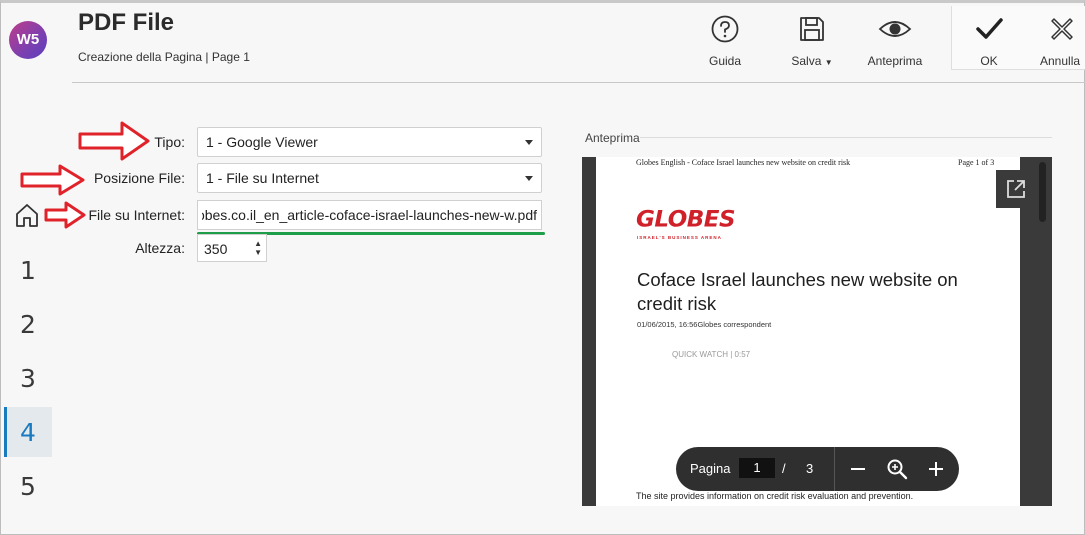 The width and height of the screenshot is (1085, 535). I want to click on page-controls: Pagina 1 / 3, so click(817, 469).